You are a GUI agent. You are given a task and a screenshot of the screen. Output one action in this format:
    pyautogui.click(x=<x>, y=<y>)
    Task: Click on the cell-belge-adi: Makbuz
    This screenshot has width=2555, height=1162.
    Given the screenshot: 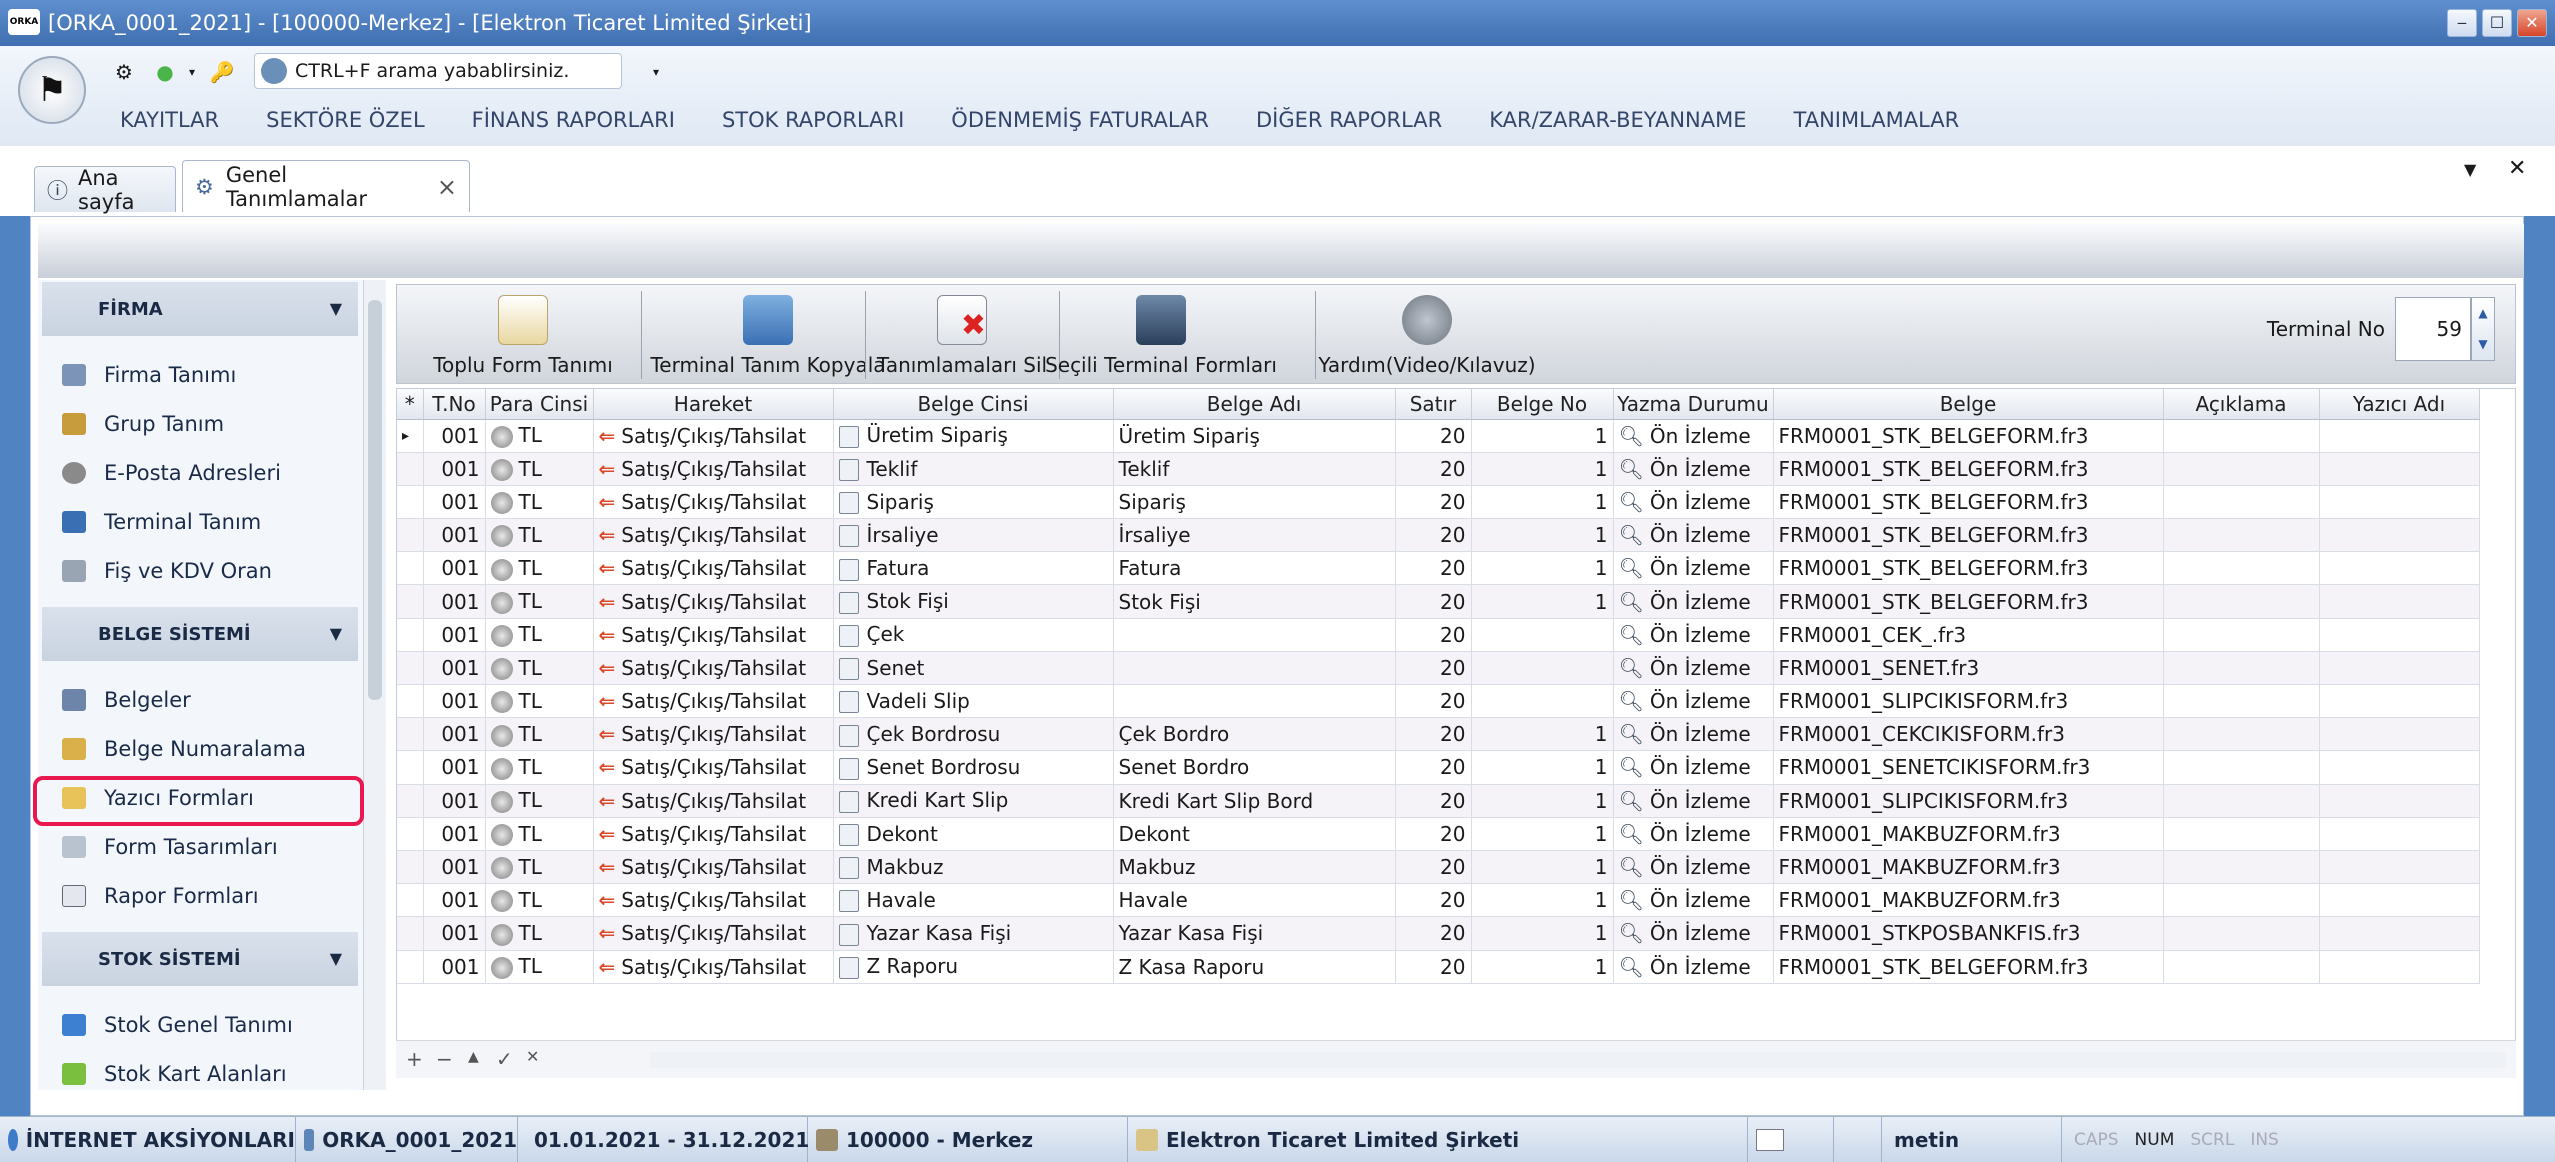 What is the action you would take?
    pyautogui.click(x=1254, y=867)
    